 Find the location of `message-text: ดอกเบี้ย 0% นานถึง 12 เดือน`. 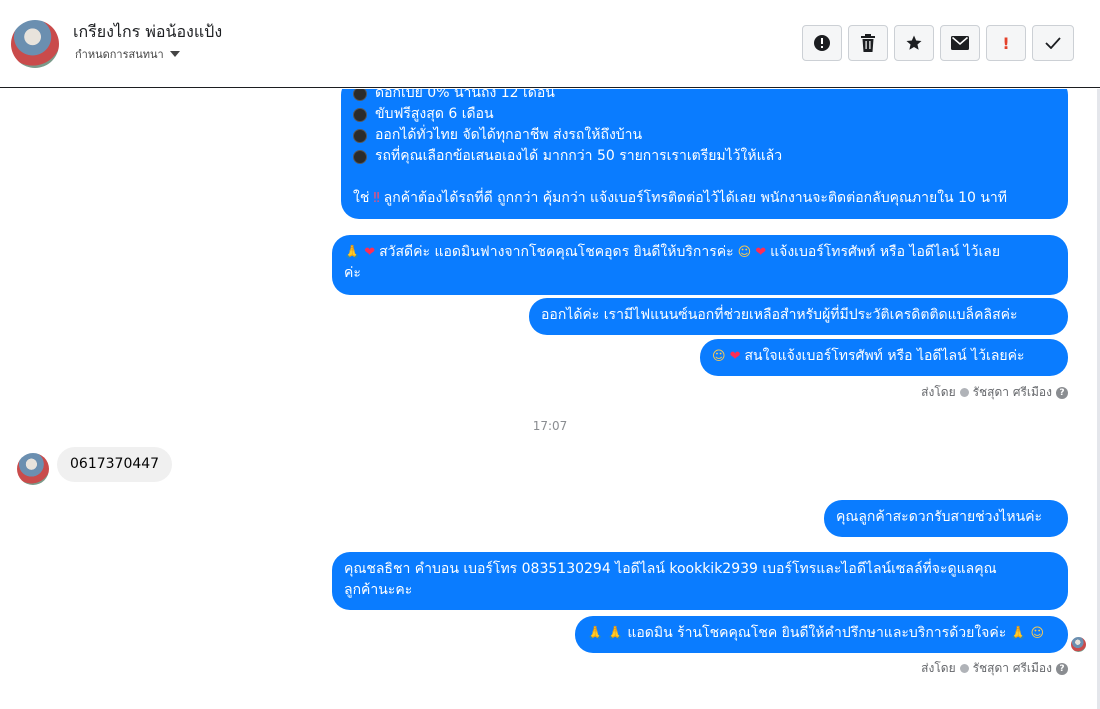

message-text: ดอกเบี้ย 0% นานถึง 12 เดือน is located at coordinates (465, 95).